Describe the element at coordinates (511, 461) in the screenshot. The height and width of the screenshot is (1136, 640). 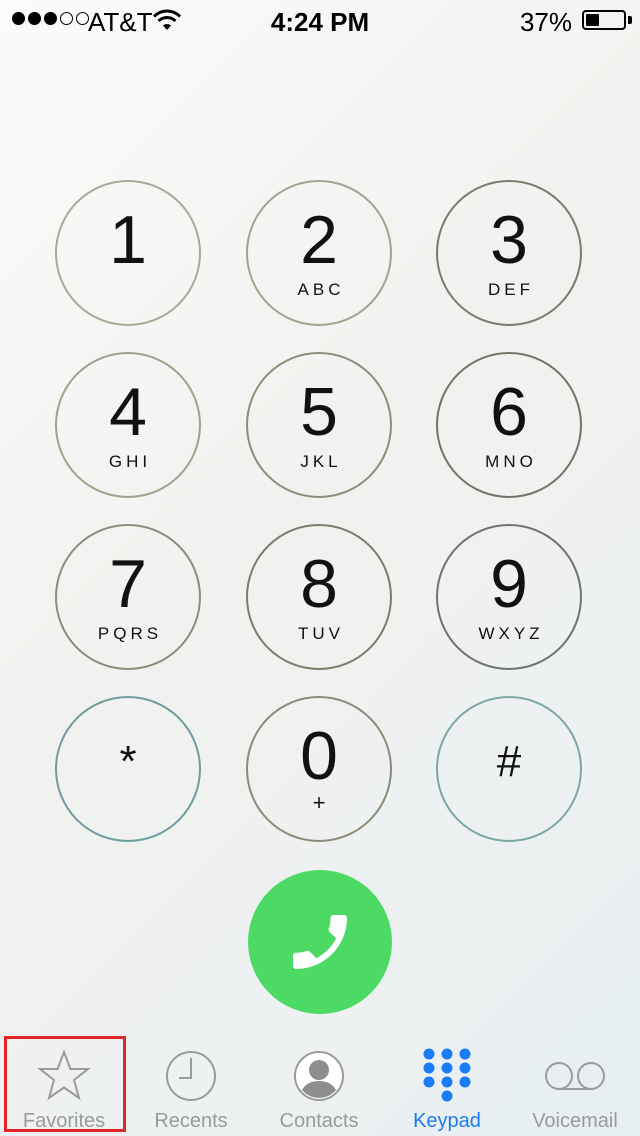
I see `key-letters: MNO` at that location.